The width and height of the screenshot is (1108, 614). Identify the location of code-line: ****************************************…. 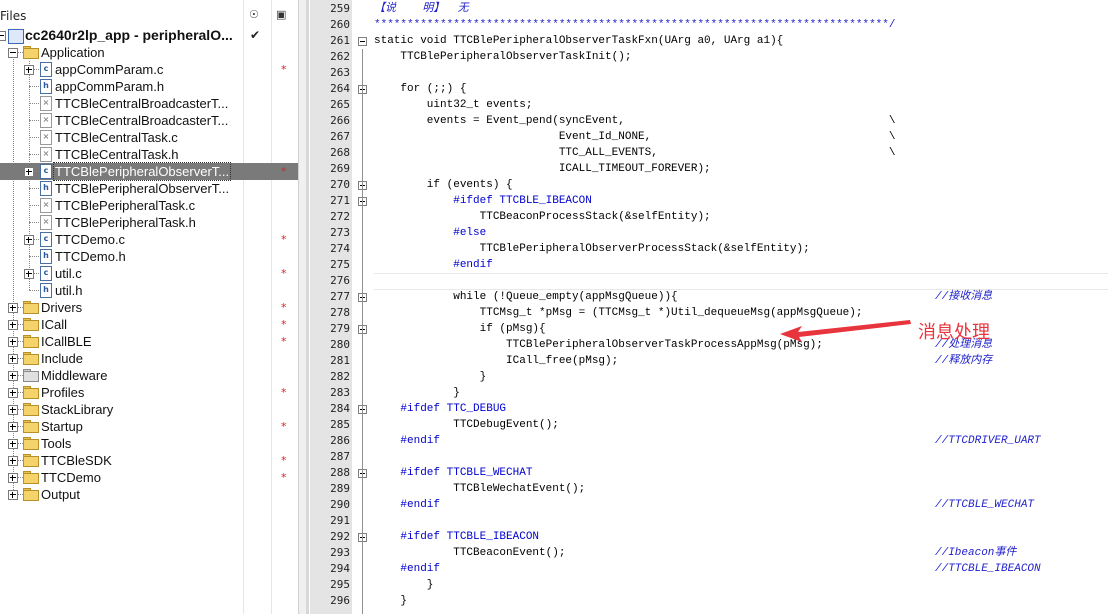
(635, 25).